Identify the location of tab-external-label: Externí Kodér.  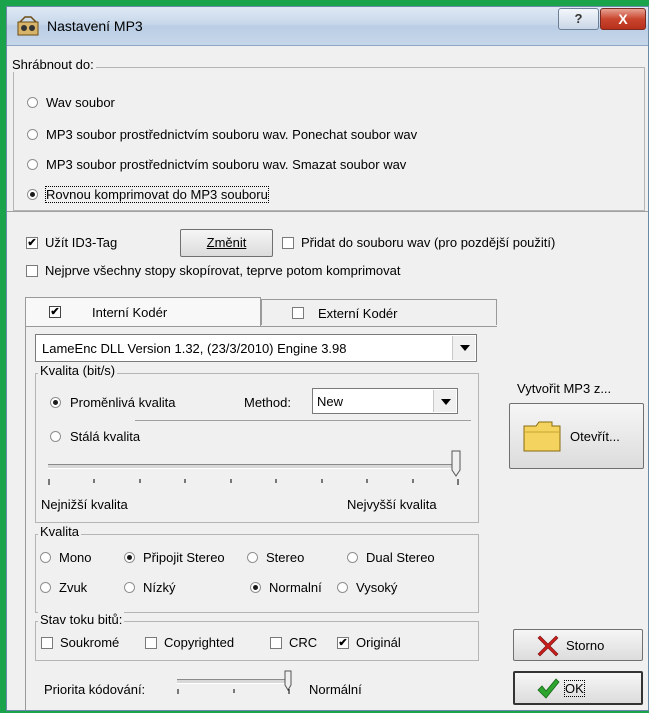
(358, 313).